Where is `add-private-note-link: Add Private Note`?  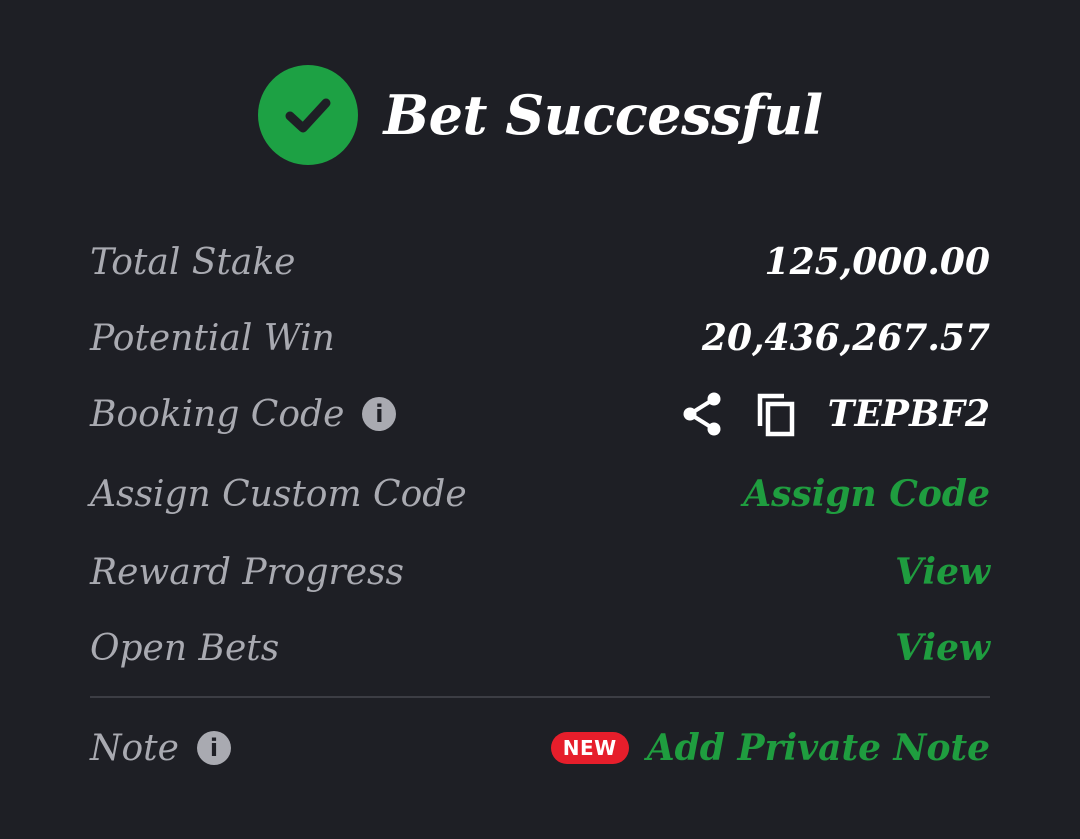 add-private-note-link: Add Private Note is located at coordinates (818, 748).